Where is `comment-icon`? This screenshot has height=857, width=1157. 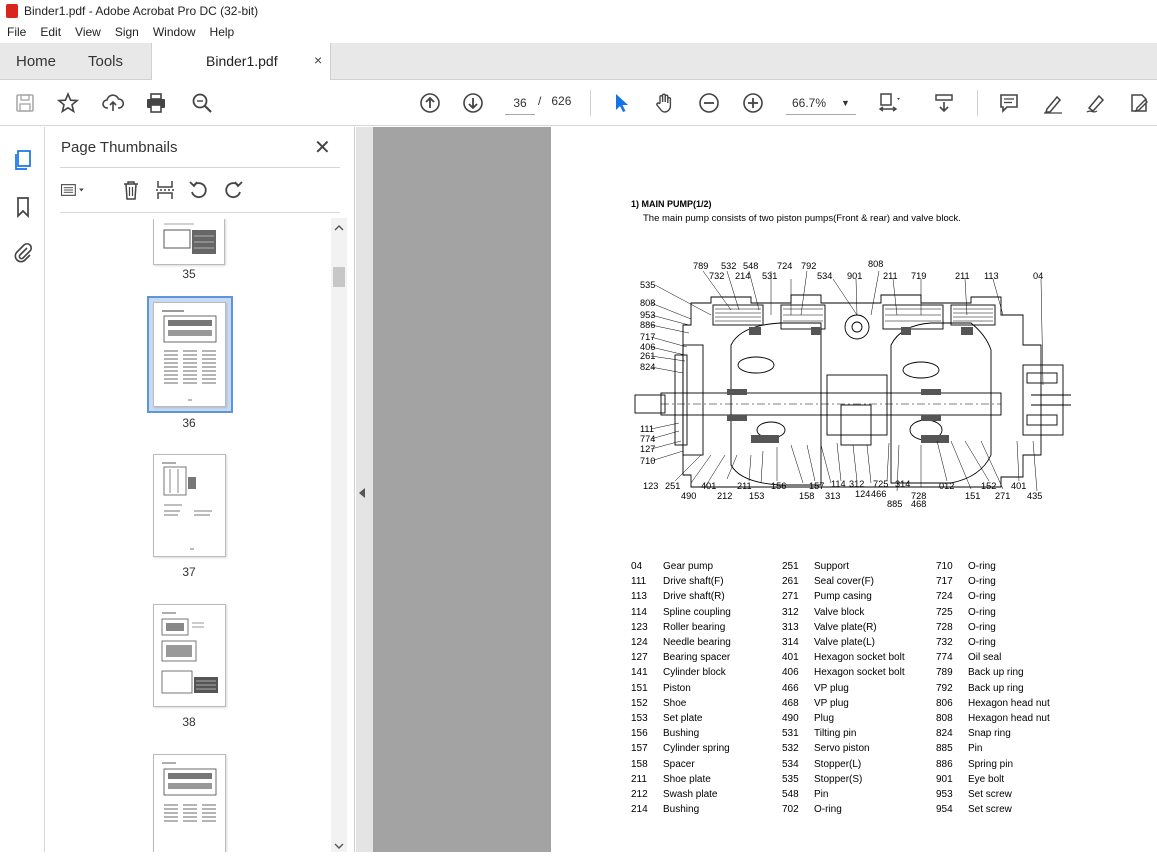
comment-icon is located at coordinates (1009, 103).